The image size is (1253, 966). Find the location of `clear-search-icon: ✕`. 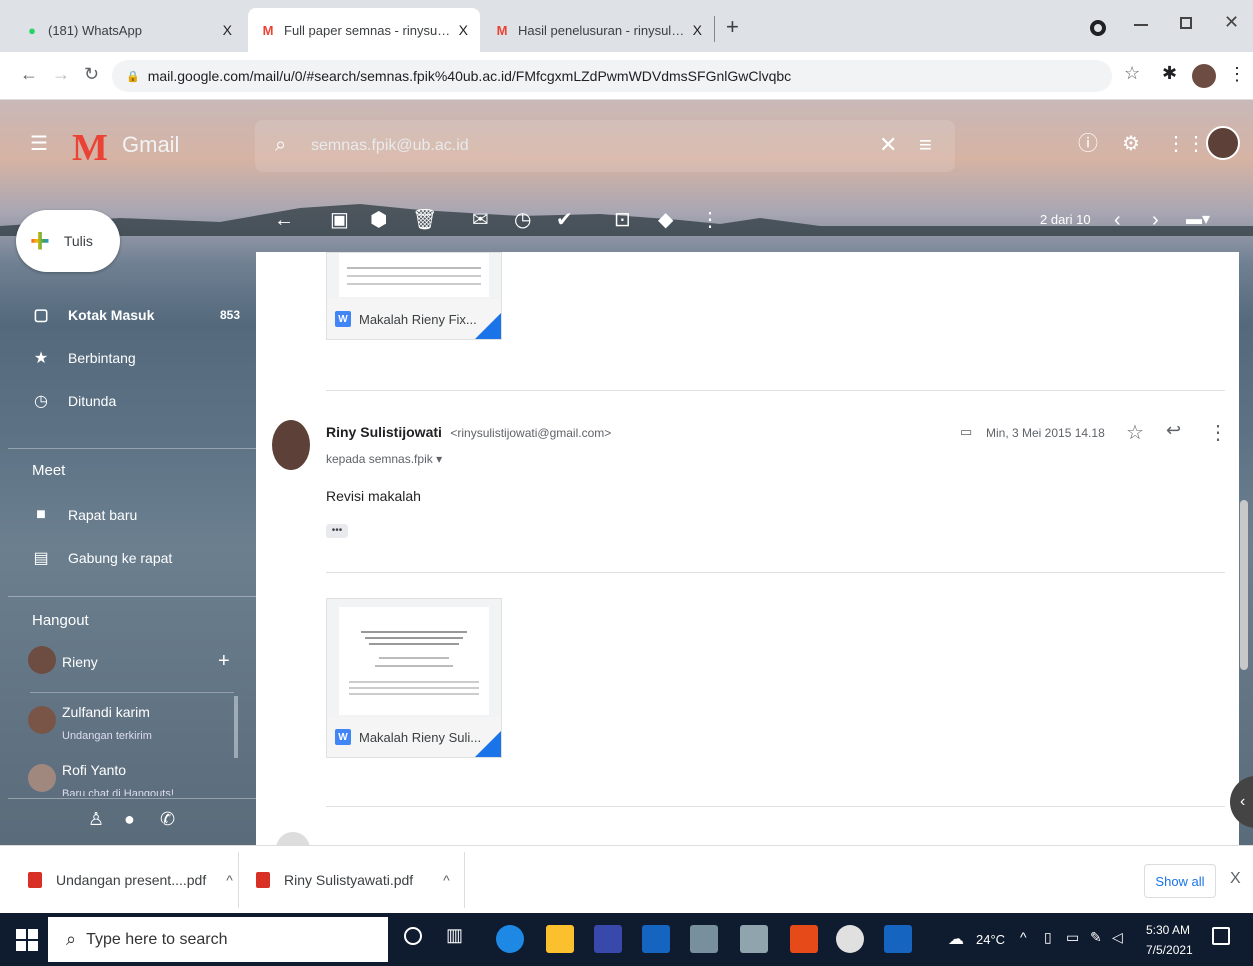

clear-search-icon: ✕ is located at coordinates (888, 145).